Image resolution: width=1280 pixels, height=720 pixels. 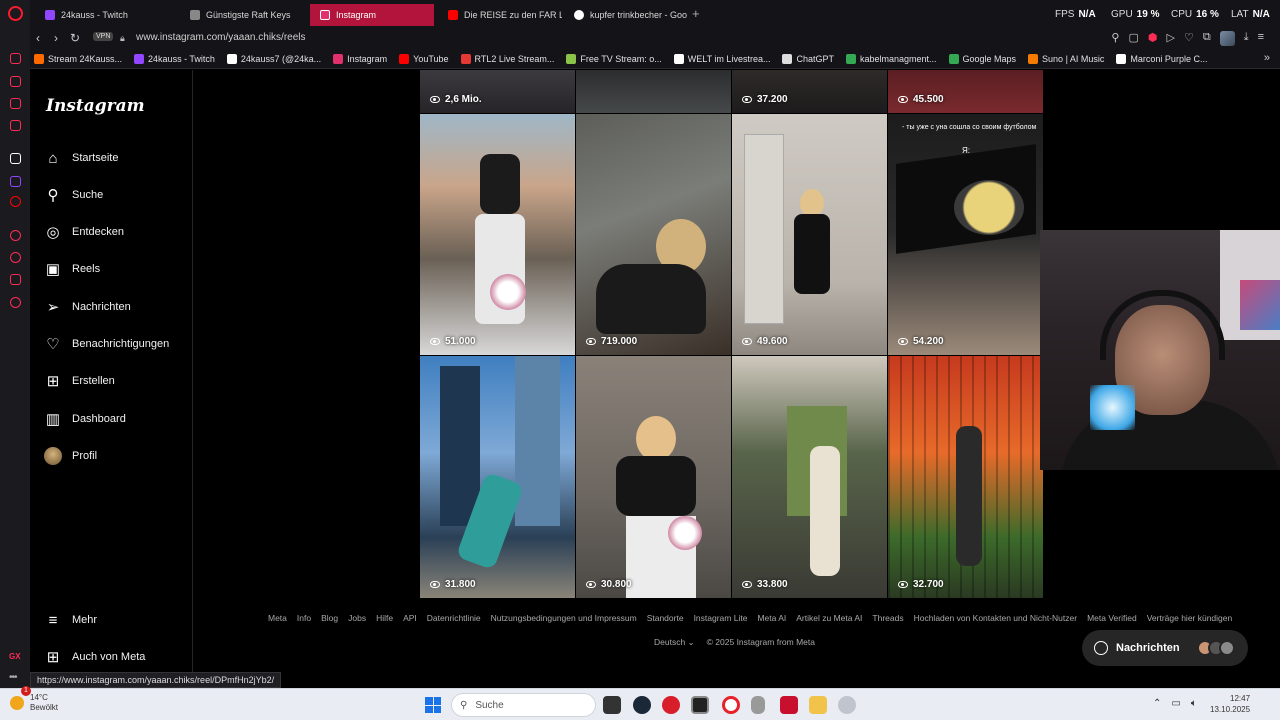 I want to click on nav-more: ≡ Mehr, so click(x=114, y=620).